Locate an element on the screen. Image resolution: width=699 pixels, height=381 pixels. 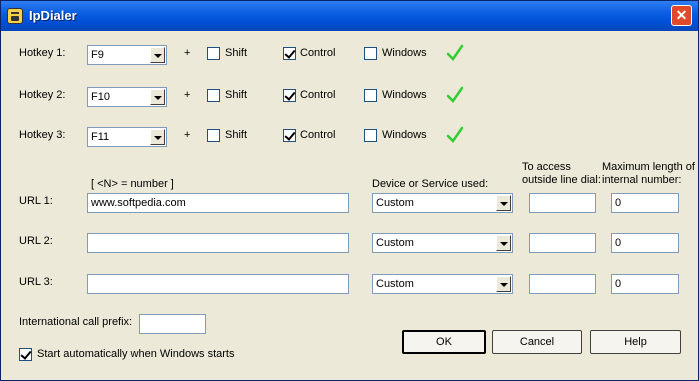
intl-prefix-input is located at coordinates (172, 324).